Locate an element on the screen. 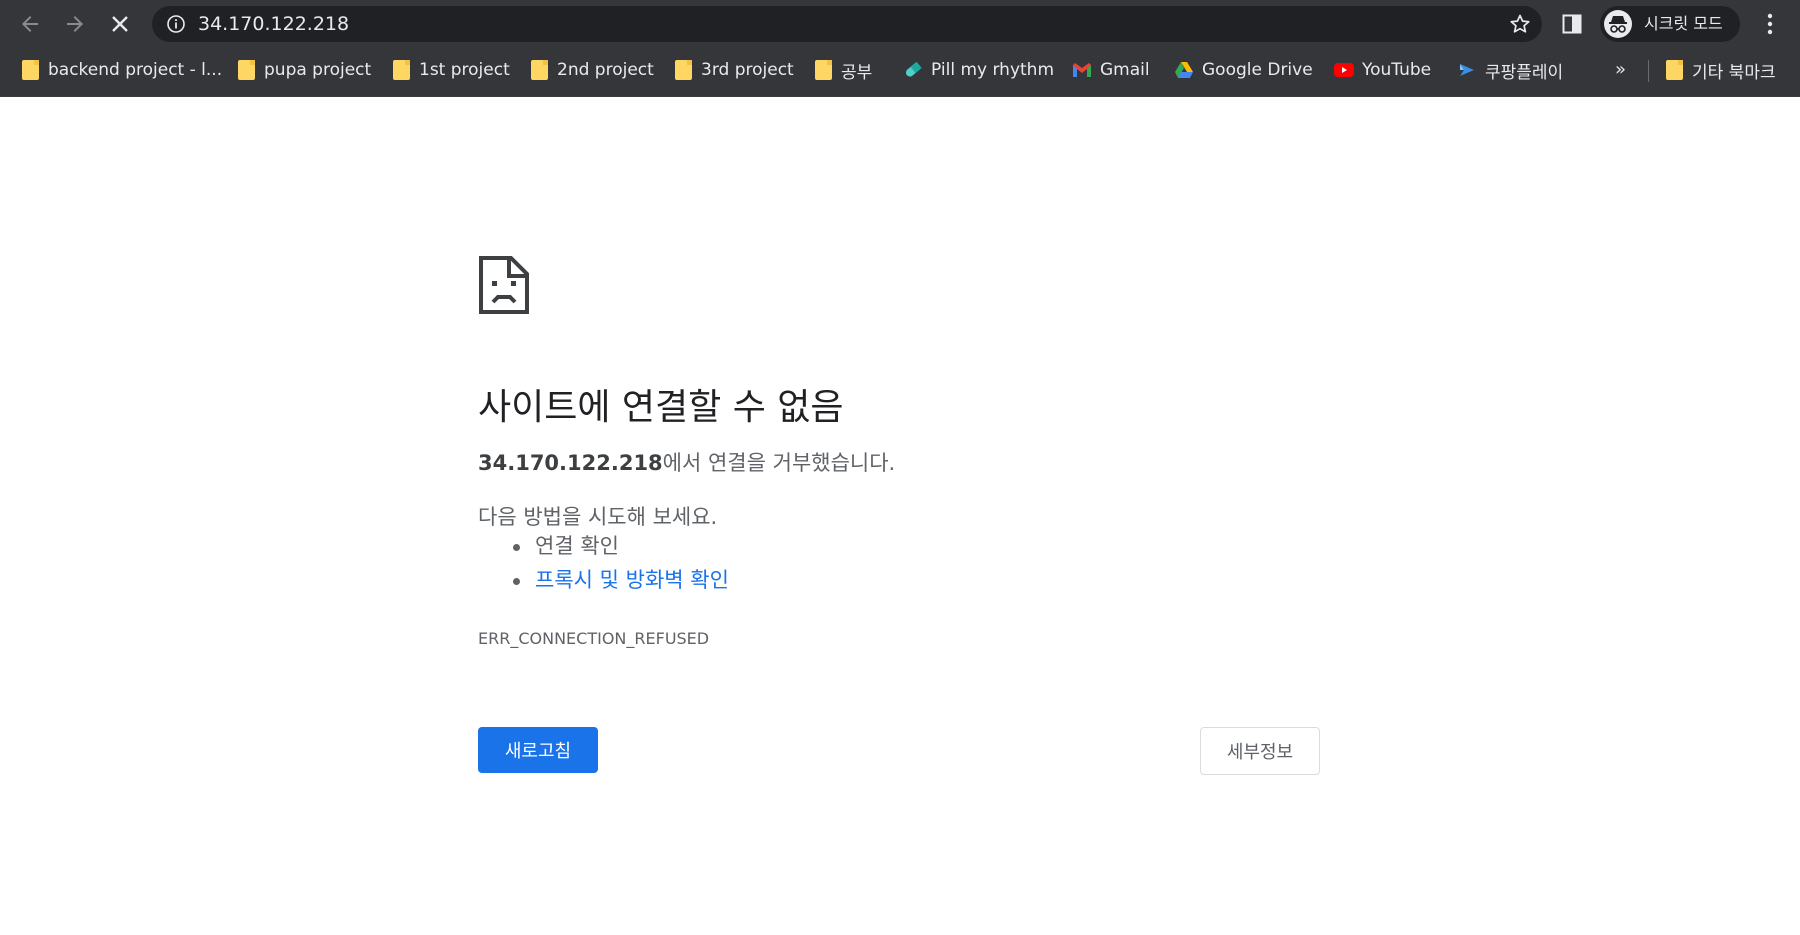  bookmark-label: 공부 is located at coordinates (857, 72).